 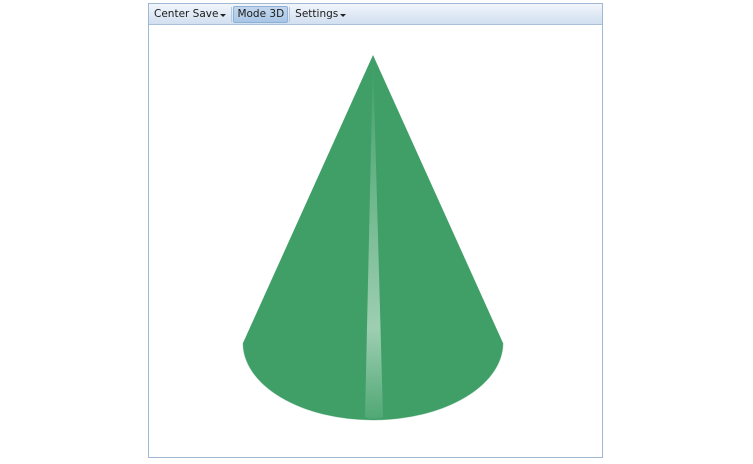 What do you see at coordinates (186, 14) in the screenshot?
I see `center-save-label: Center Save` at bounding box center [186, 14].